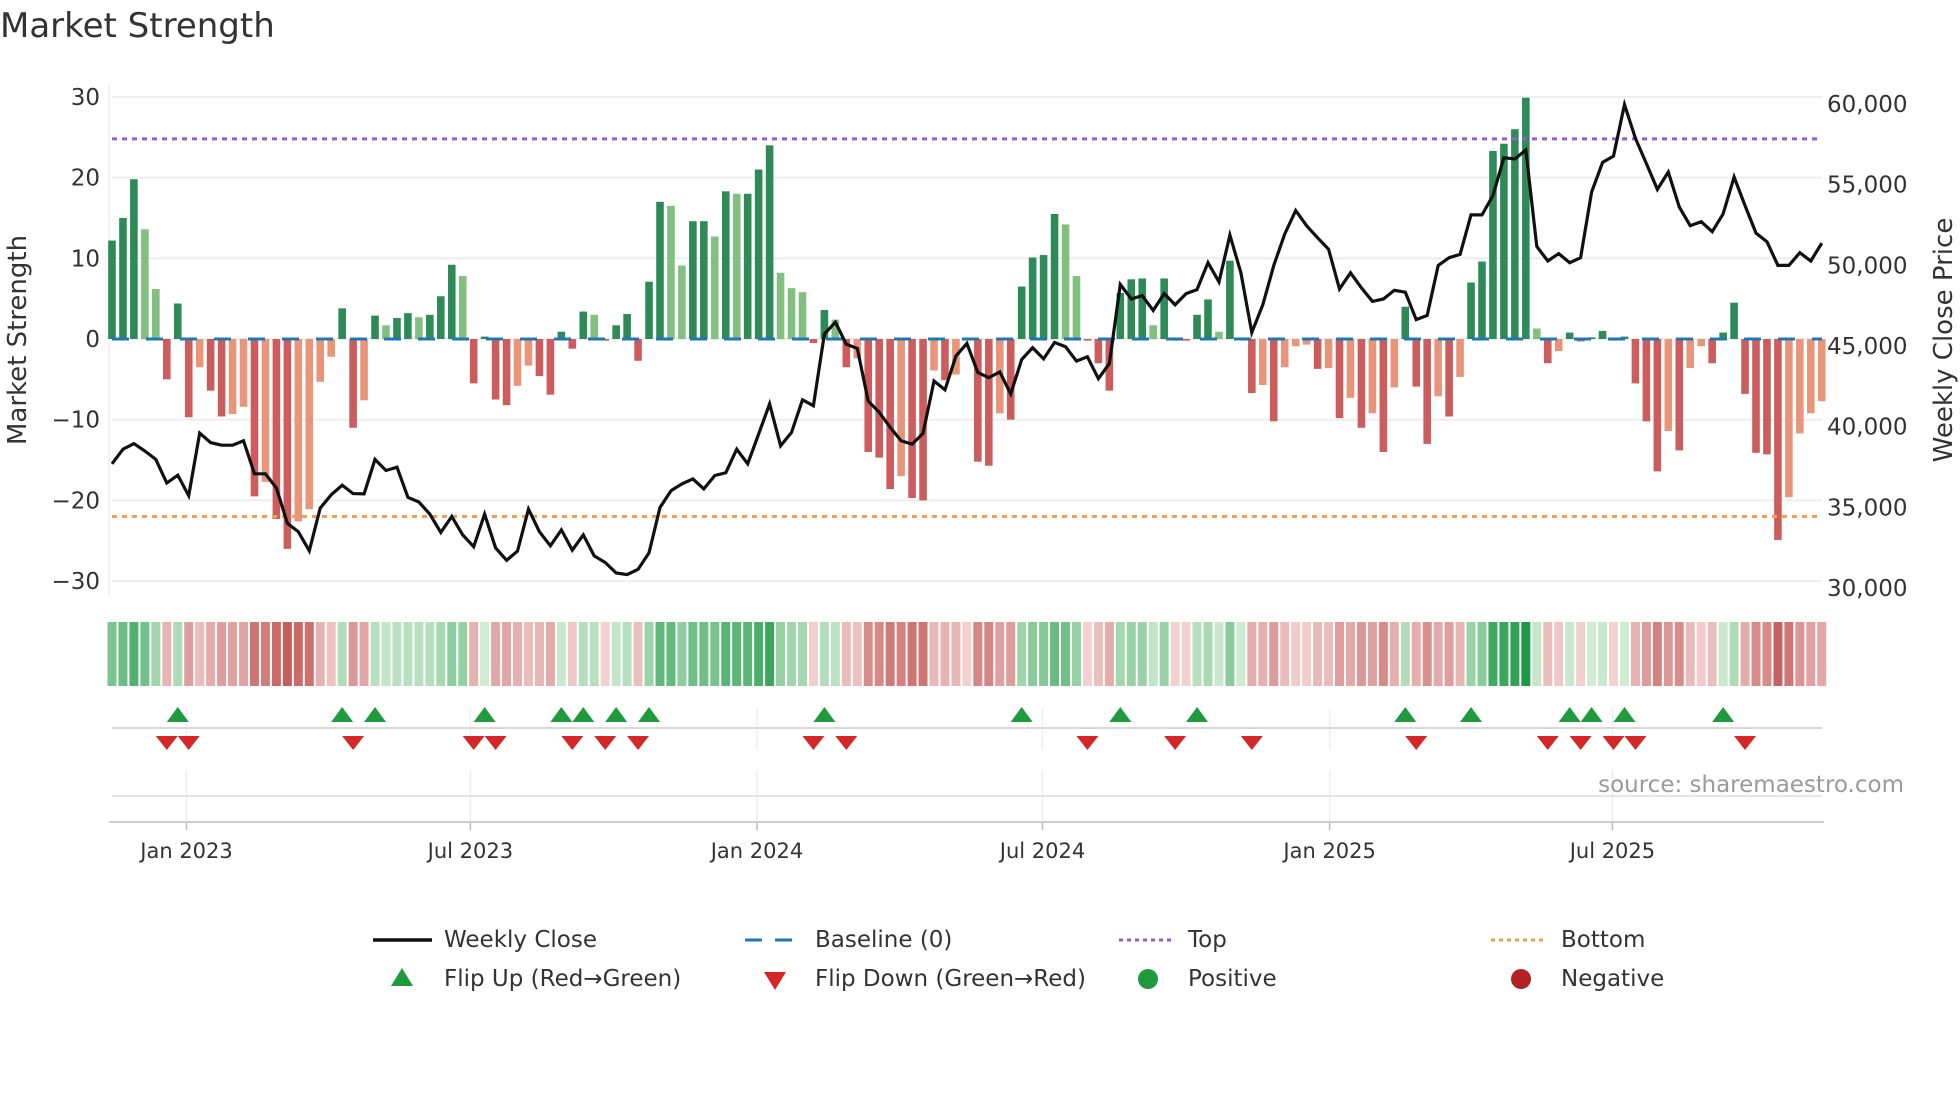 Image resolution: width=1960 pixels, height=1102 pixels. What do you see at coordinates (92, 340) in the screenshot?
I see `y-tick-label: 0` at bounding box center [92, 340].